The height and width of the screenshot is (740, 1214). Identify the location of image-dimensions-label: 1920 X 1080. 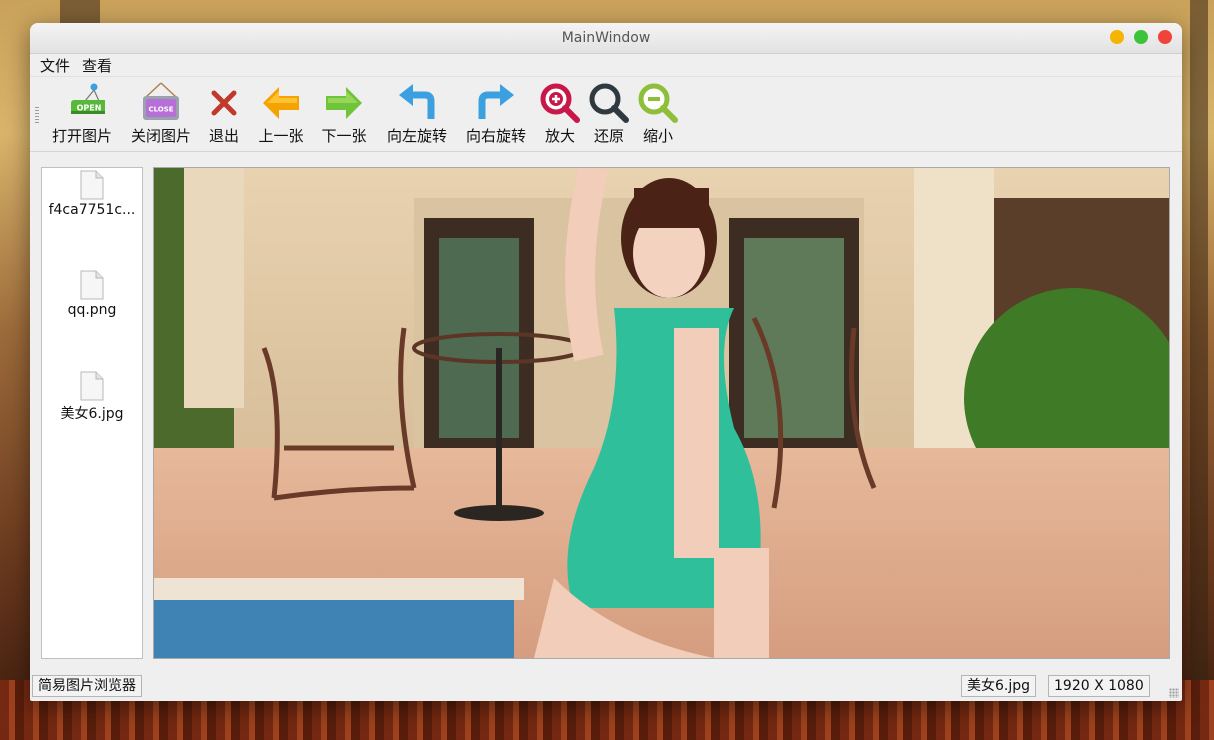
(1099, 686).